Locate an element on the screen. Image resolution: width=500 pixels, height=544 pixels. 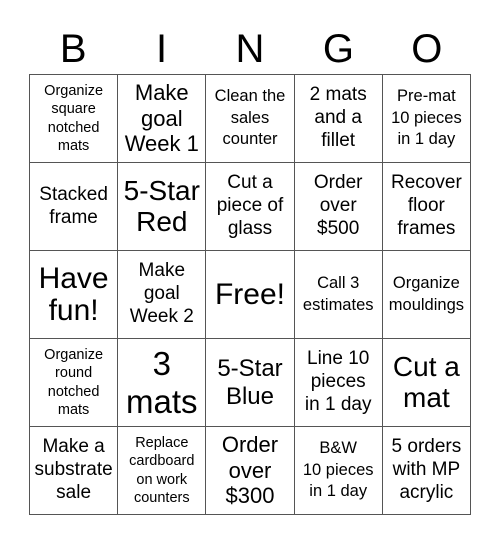
bingo-cell: Cut a piece of glass is located at coordinates (250, 207).